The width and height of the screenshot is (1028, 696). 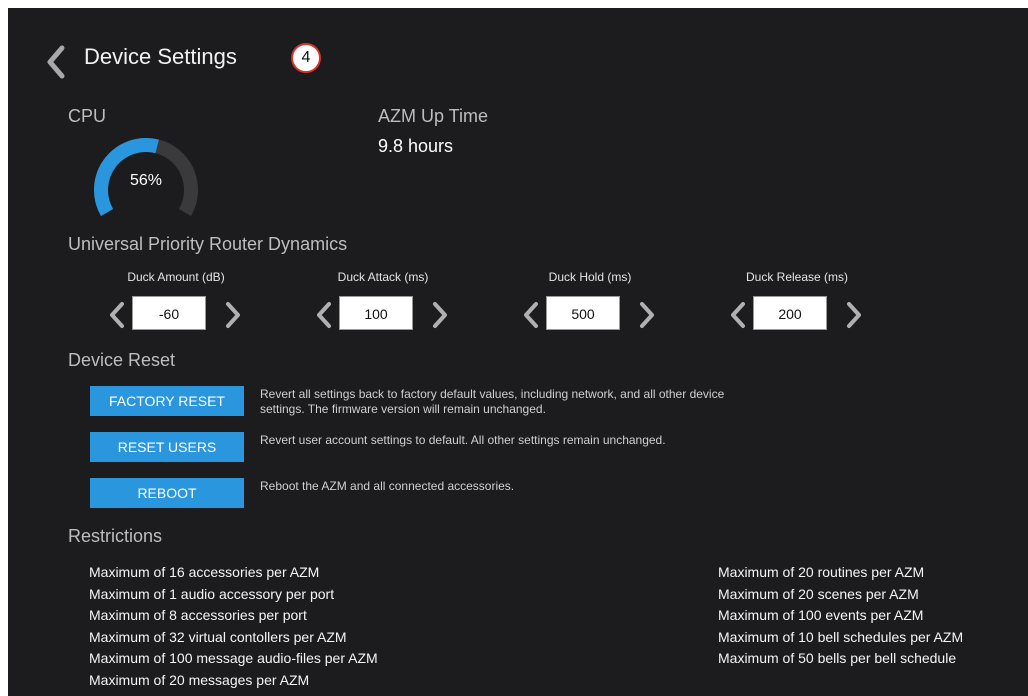 What do you see at coordinates (821, 572) in the screenshot?
I see `restriction-item: Maximum of 20 routines per AZM` at bounding box center [821, 572].